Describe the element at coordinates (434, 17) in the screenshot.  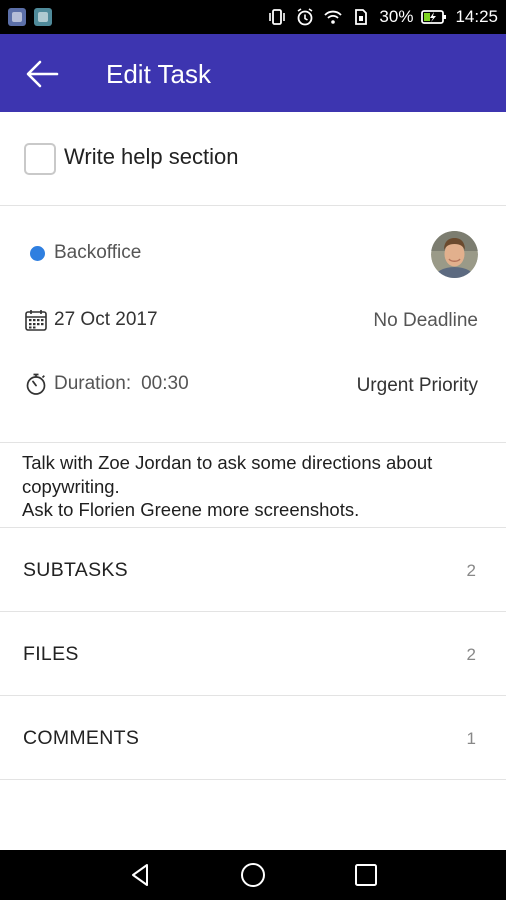
I see `battery-charging-icon` at that location.